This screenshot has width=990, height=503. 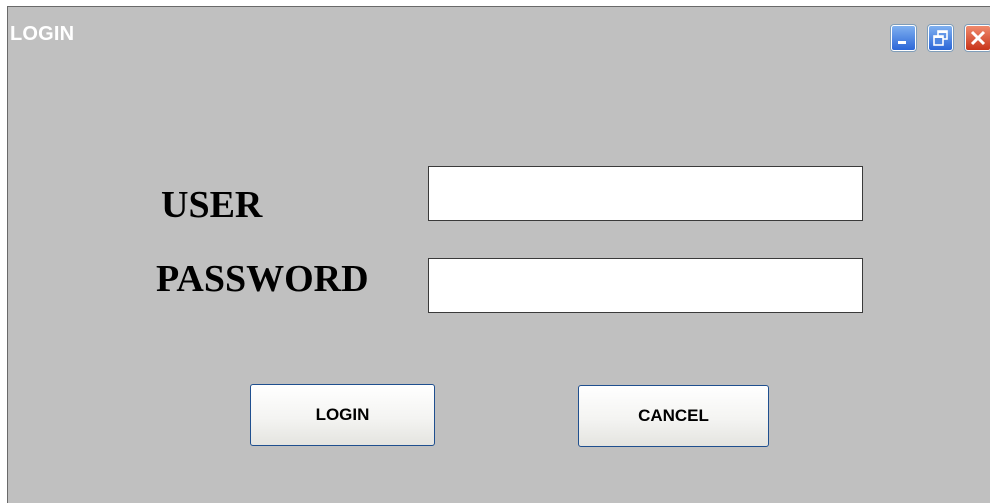 I want to click on close-icon, so click(x=978, y=38).